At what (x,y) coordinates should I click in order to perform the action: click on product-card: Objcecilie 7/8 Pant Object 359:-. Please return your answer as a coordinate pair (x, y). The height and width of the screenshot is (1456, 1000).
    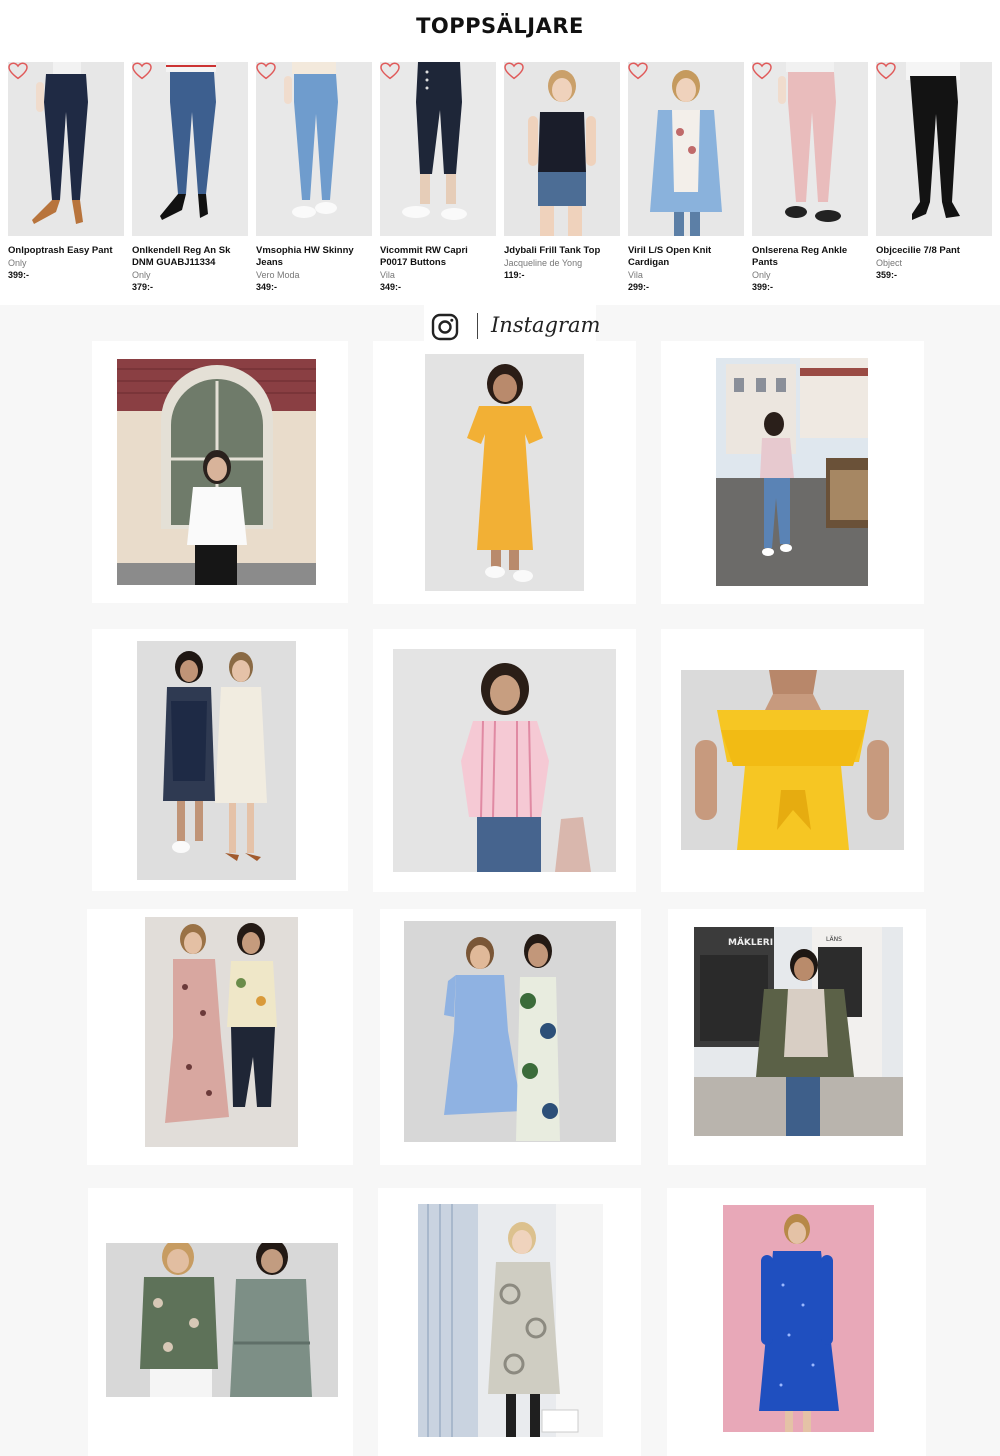
    Looking at the image, I should click on (934, 181).